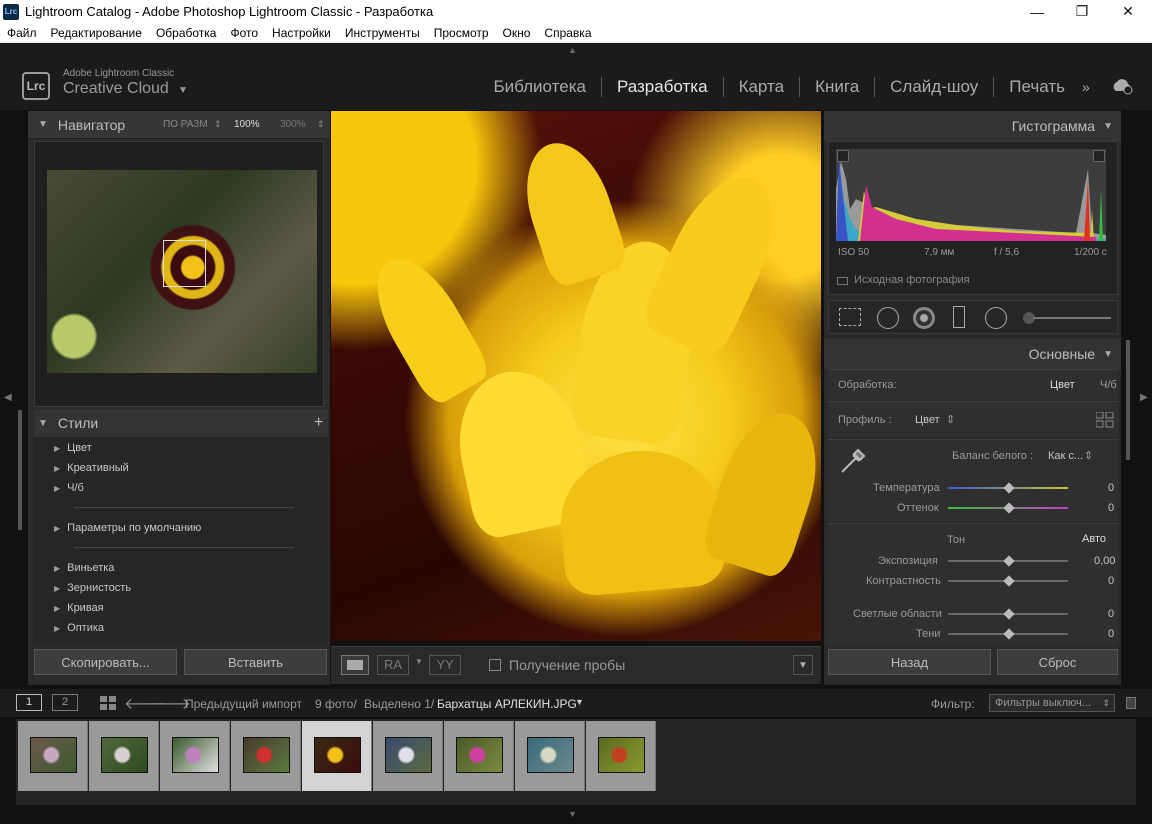 The width and height of the screenshot is (1152, 824). What do you see at coordinates (445, 665) in the screenshot?
I see `before-after-split-button: YY` at bounding box center [445, 665].